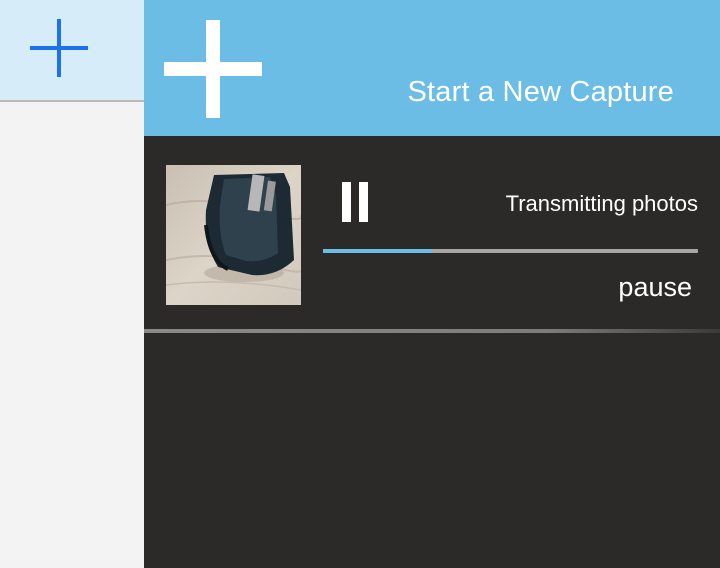 This screenshot has height=568, width=720. I want to click on row-divider, so click(432, 331).